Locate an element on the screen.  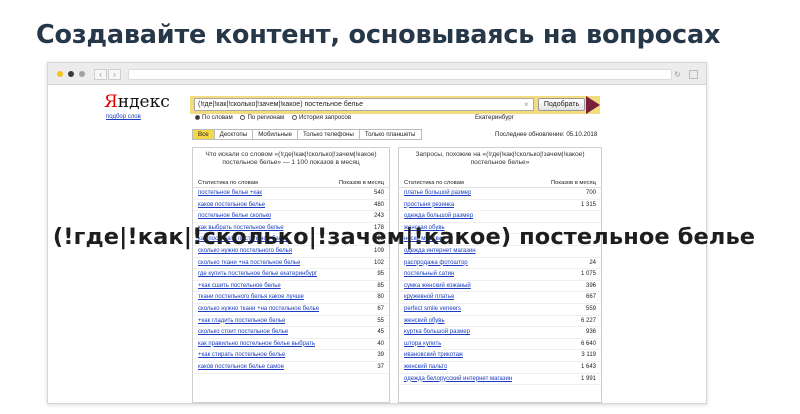
keyword-link: постельное белье +как is located at coordinates (230, 193).